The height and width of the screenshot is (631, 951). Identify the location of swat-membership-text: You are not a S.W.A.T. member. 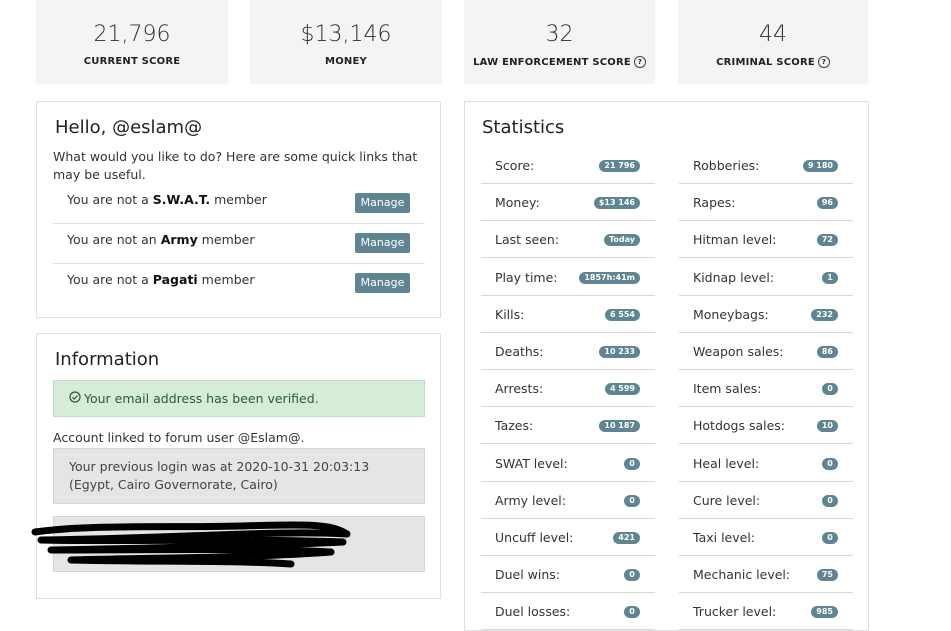
(167, 199).